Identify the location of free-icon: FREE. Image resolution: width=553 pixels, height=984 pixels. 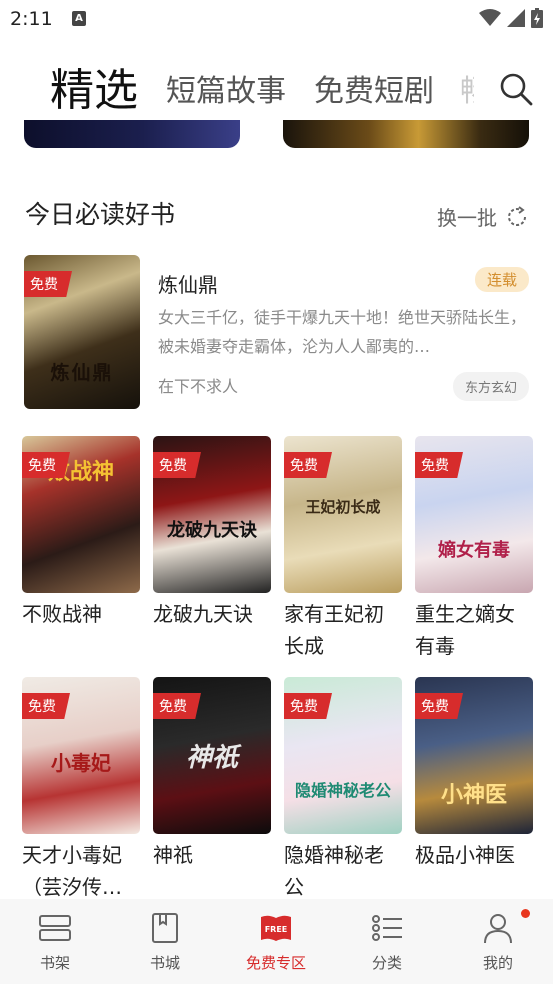
(276, 928).